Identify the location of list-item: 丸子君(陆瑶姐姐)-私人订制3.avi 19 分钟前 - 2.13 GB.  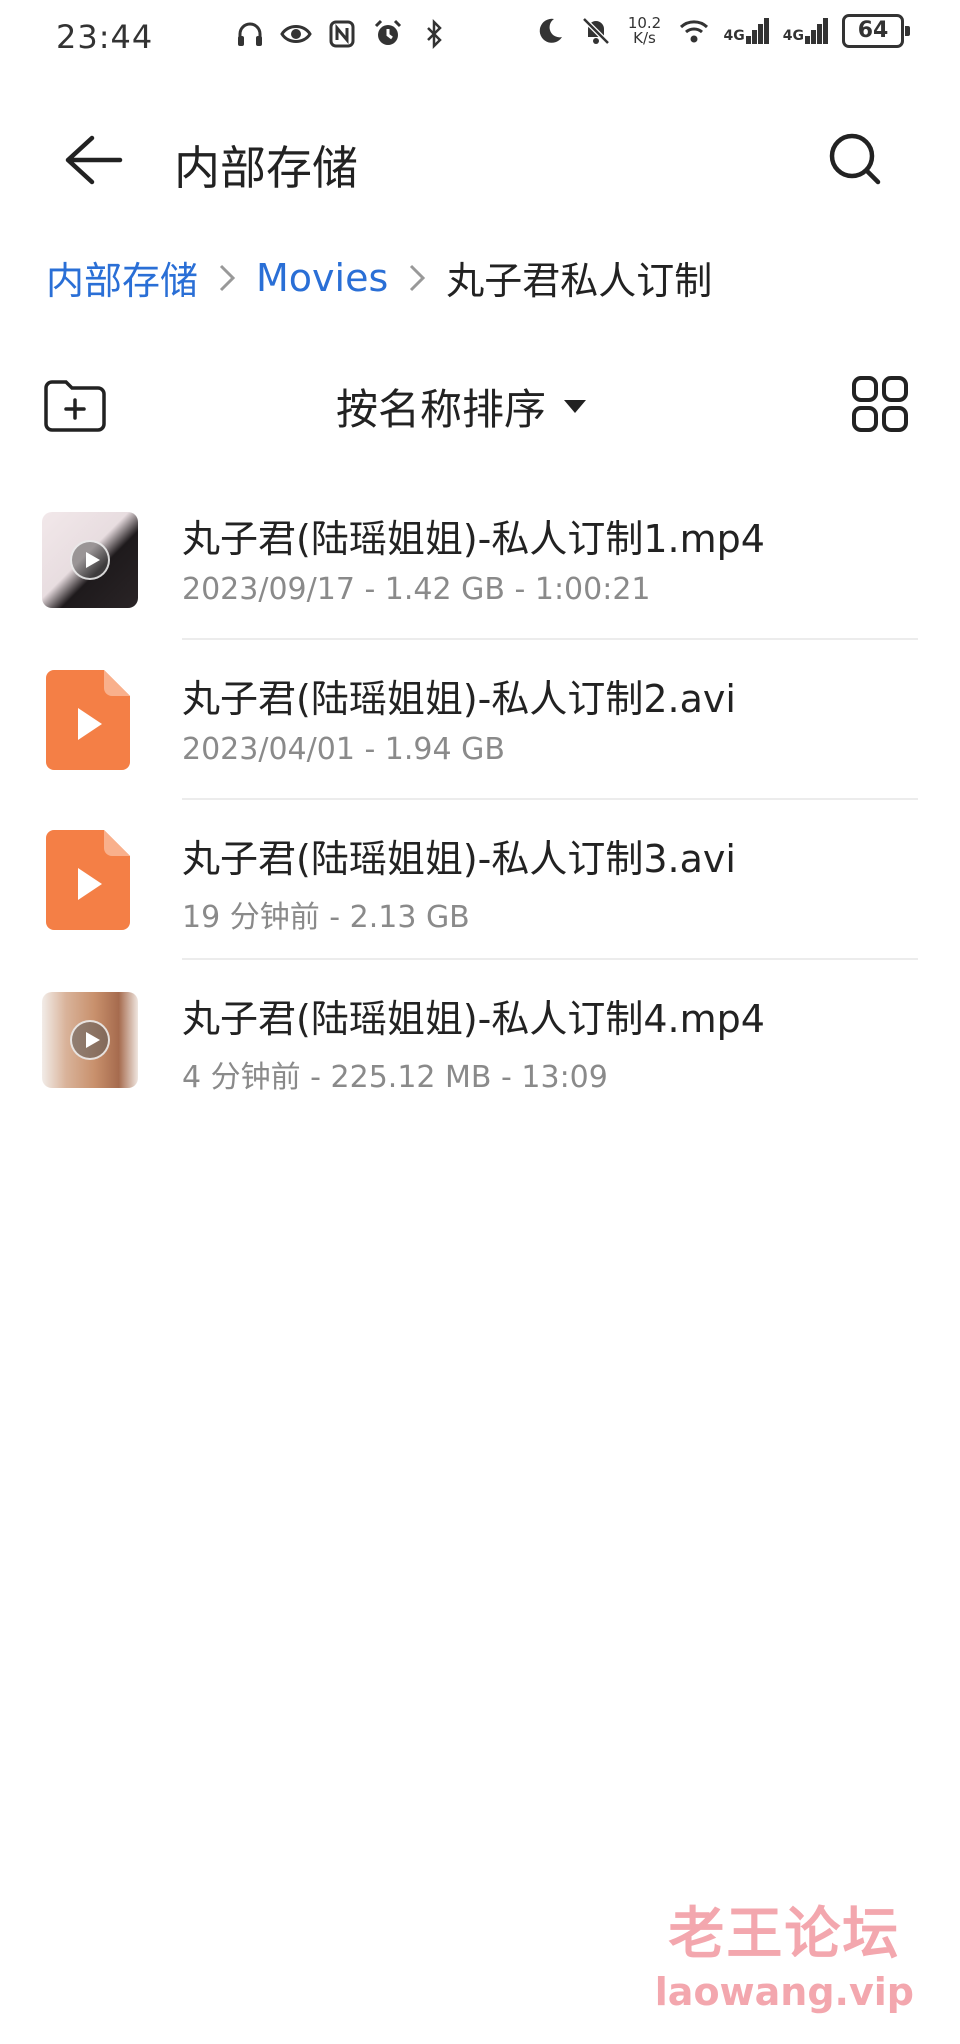
(480, 880).